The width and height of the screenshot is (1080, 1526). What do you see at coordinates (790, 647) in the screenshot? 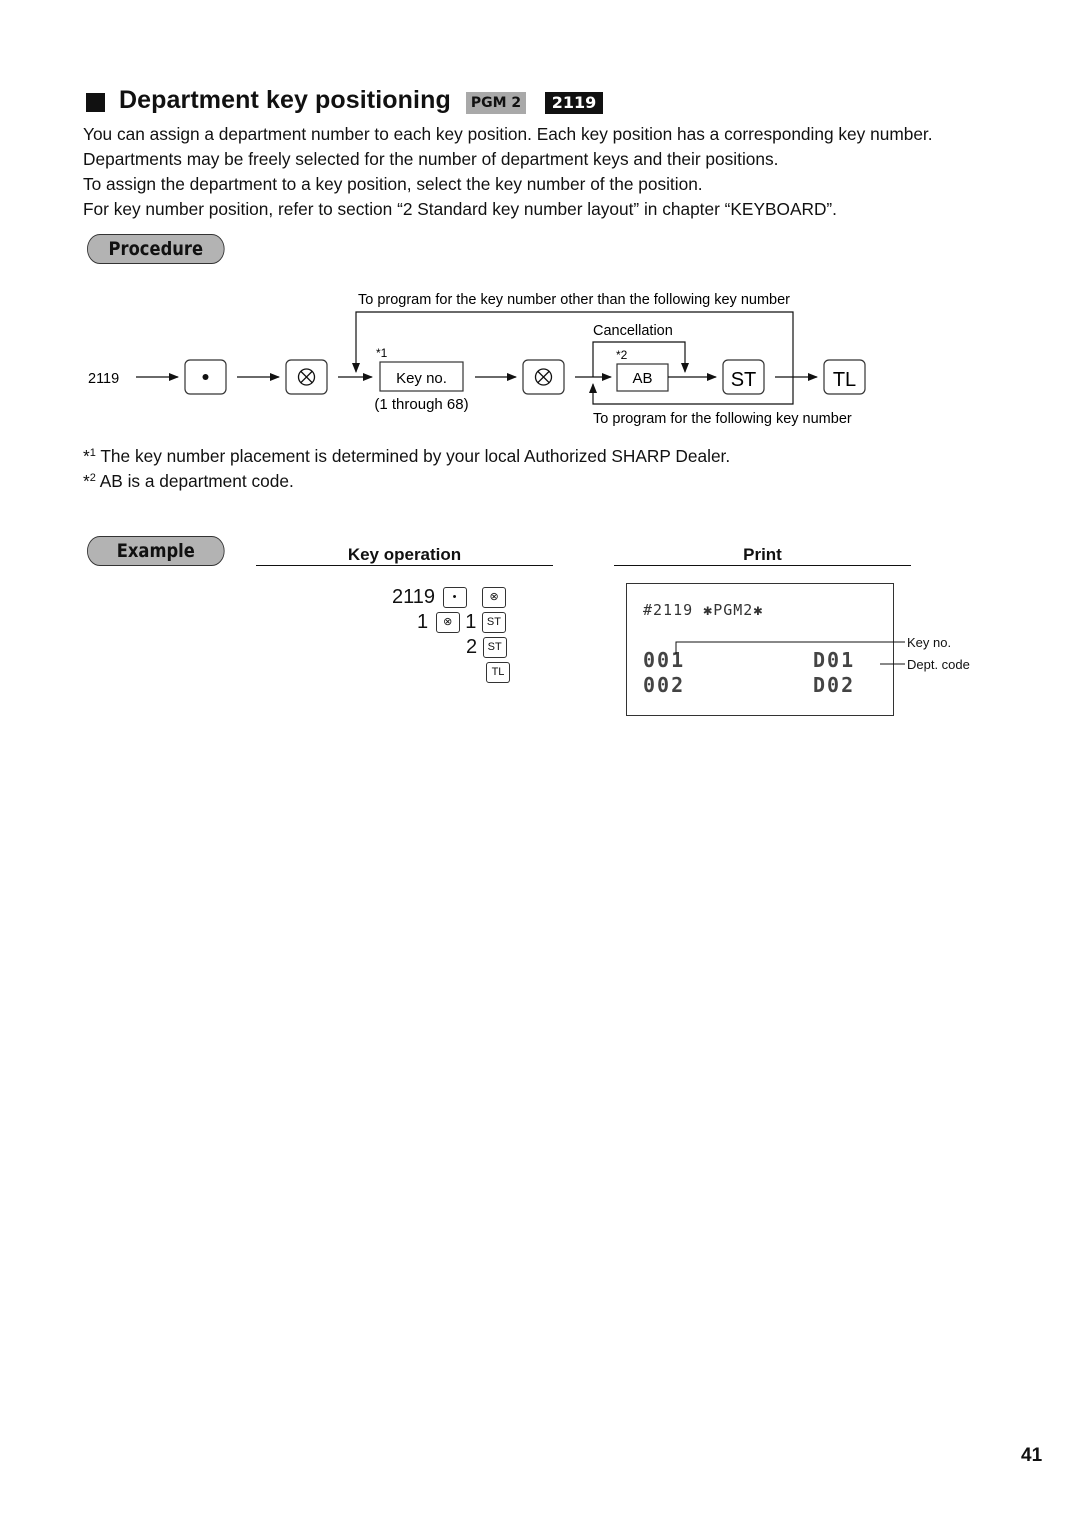
I see `key-no-leader-line` at bounding box center [790, 647].